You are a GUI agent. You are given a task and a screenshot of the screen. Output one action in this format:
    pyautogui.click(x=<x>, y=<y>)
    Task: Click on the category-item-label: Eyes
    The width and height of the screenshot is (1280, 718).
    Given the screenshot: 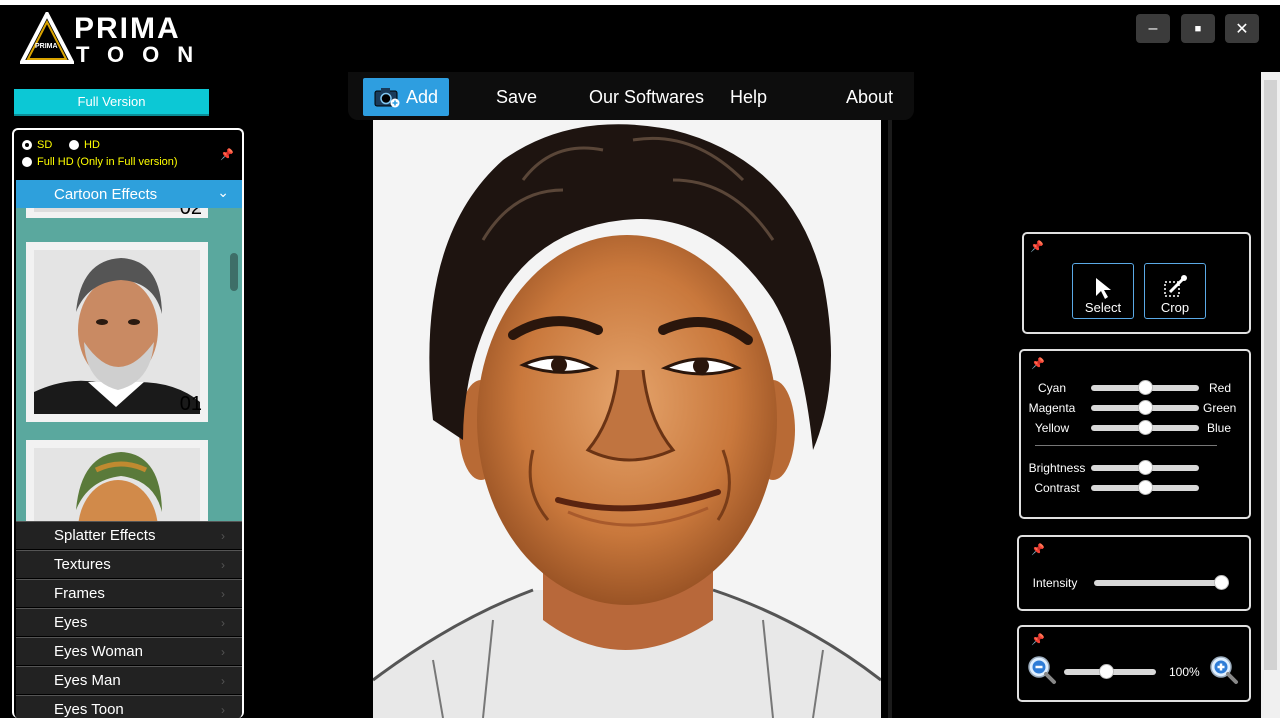 What is the action you would take?
    pyautogui.click(x=71, y=622)
    